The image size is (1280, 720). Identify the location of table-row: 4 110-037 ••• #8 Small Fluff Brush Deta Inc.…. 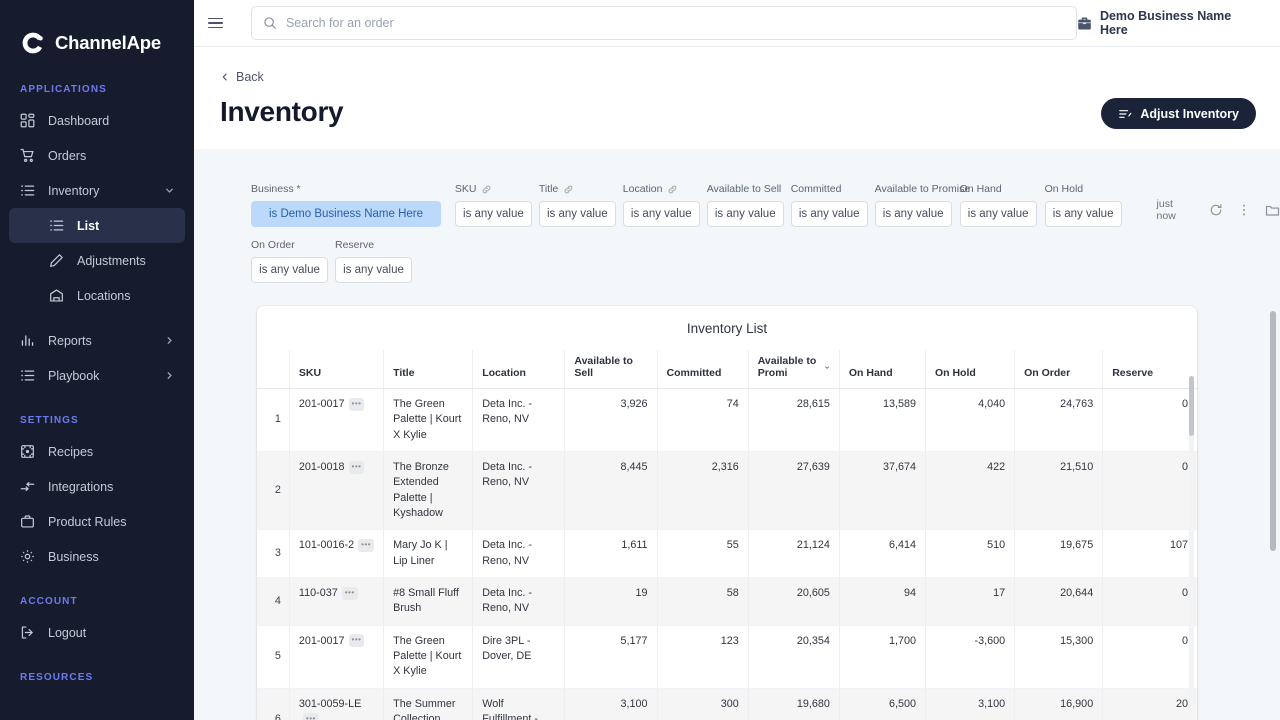
(727, 601).